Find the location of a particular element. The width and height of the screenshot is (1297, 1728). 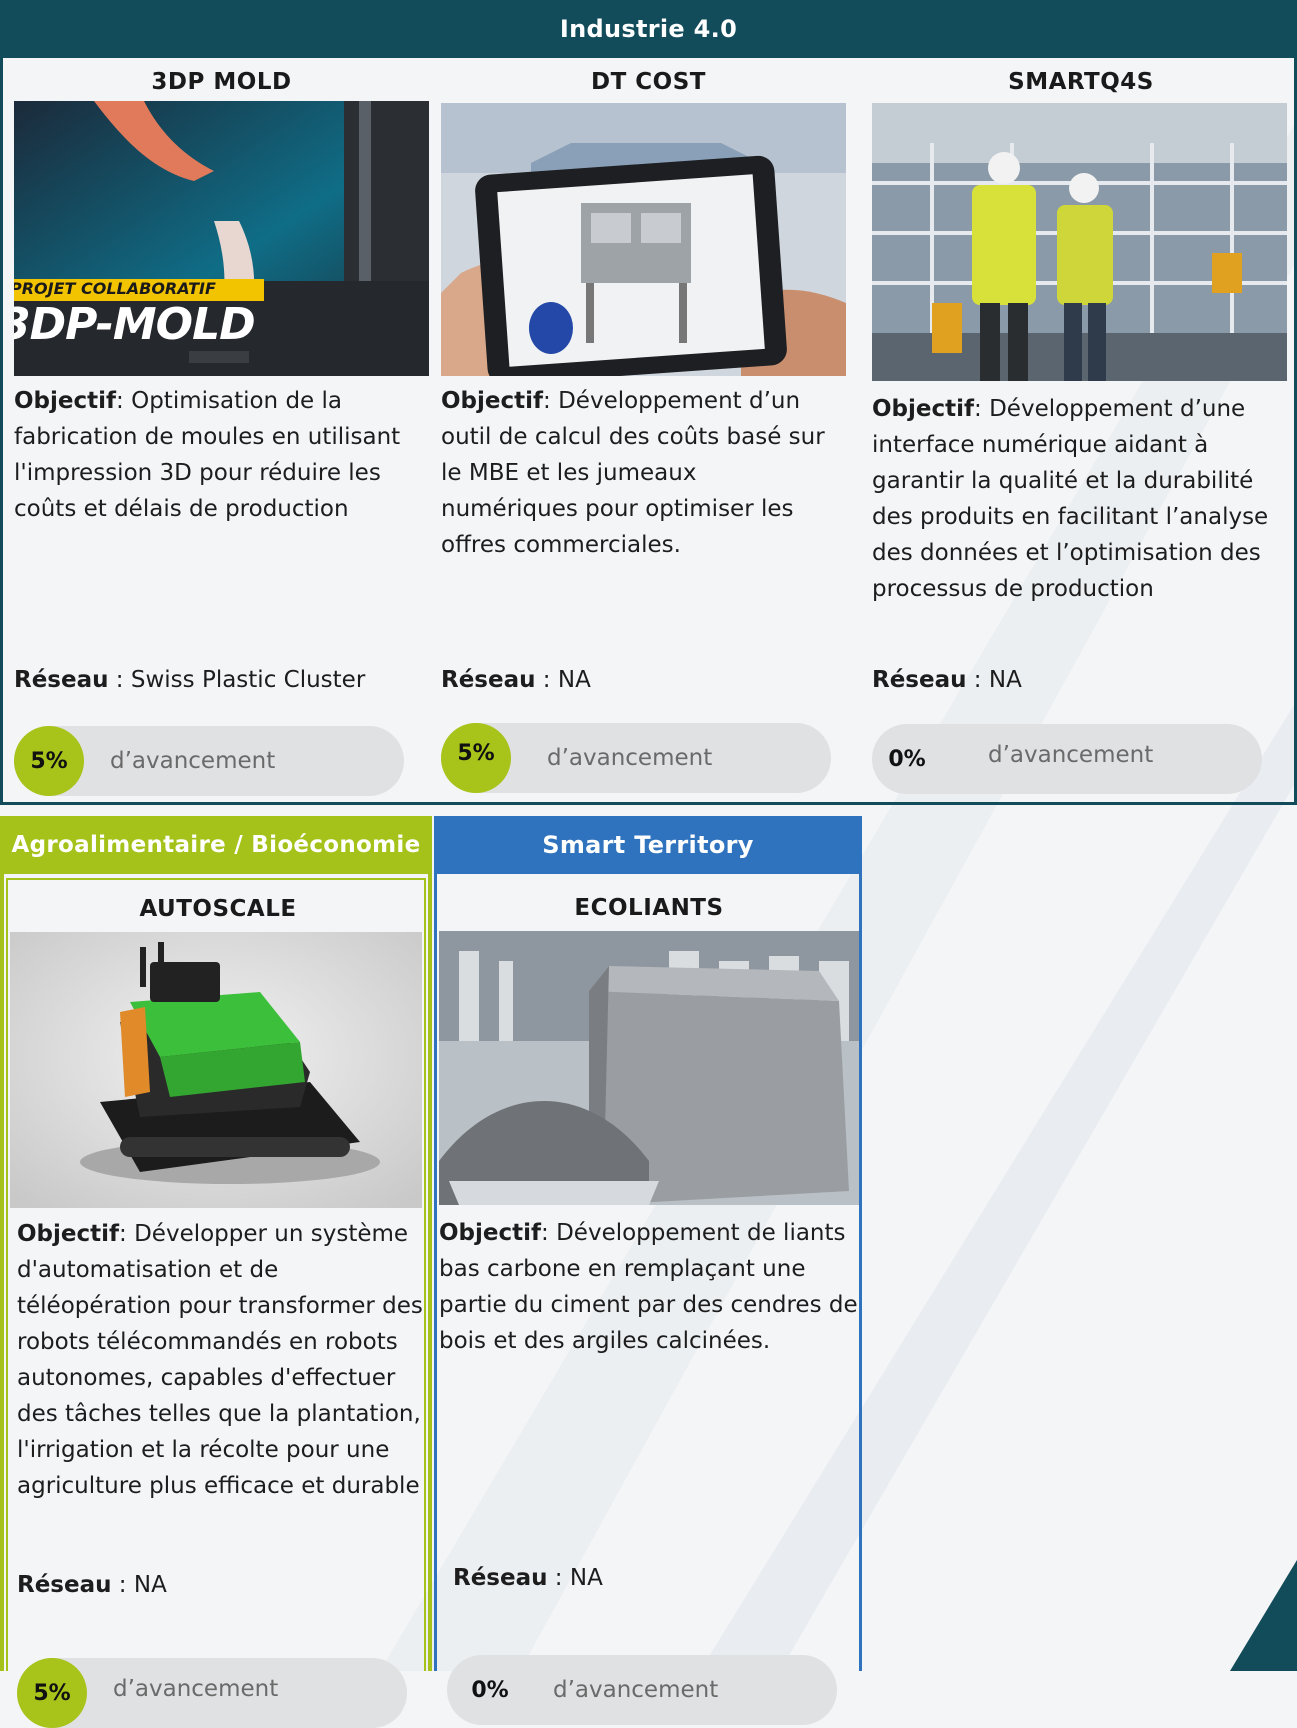

project-title: DT COST is located at coordinates (648, 82).